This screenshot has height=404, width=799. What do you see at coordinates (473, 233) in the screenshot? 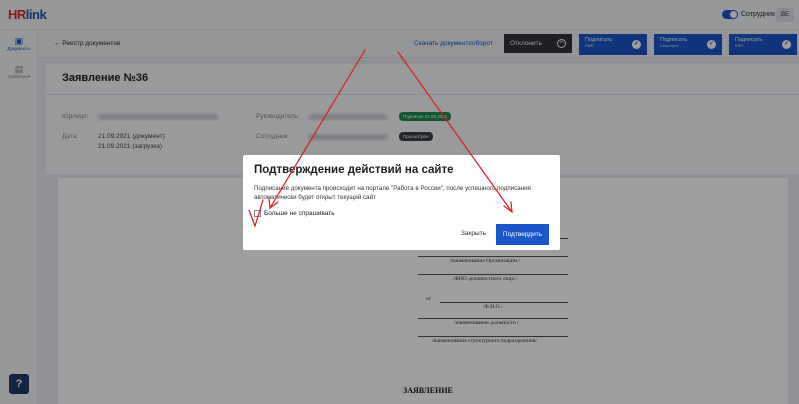
I see `close-button: Закрыть` at bounding box center [473, 233].